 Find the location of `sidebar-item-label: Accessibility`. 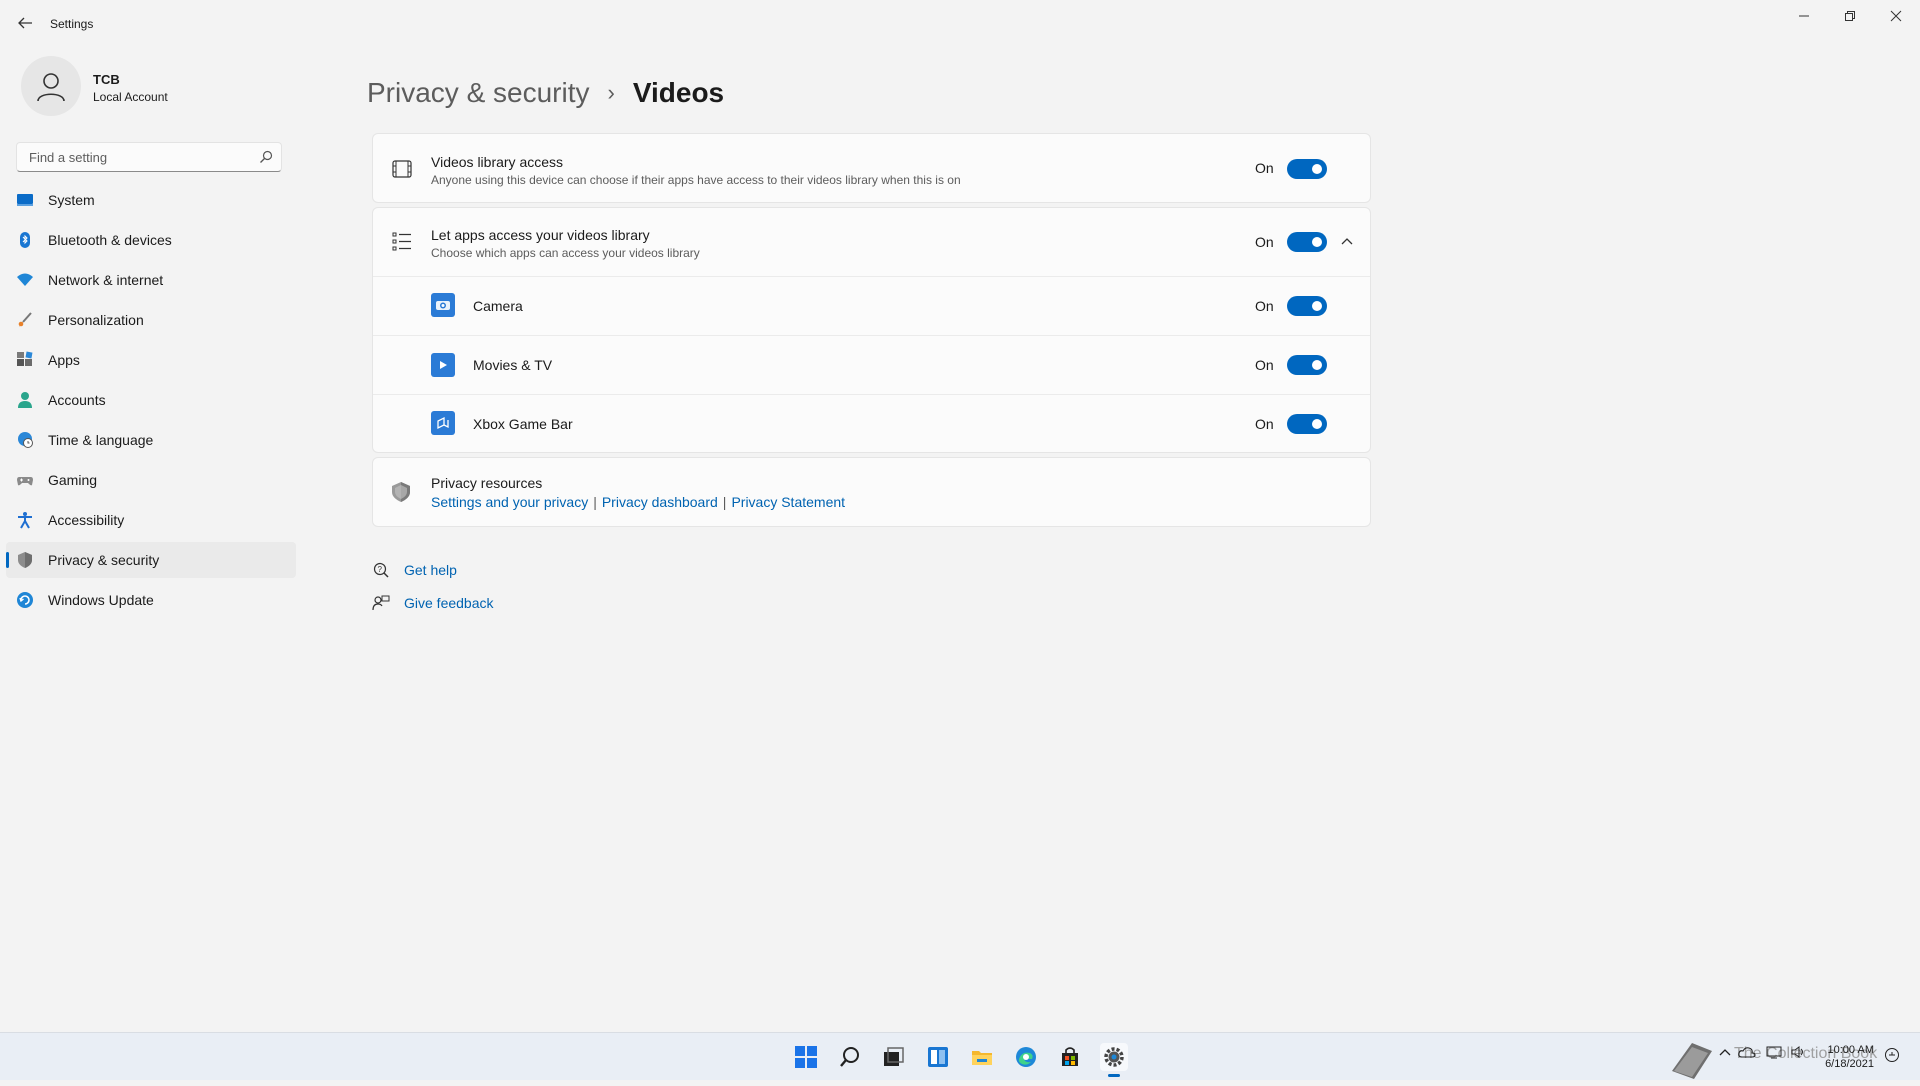

sidebar-item-label: Accessibility is located at coordinates (86, 520).